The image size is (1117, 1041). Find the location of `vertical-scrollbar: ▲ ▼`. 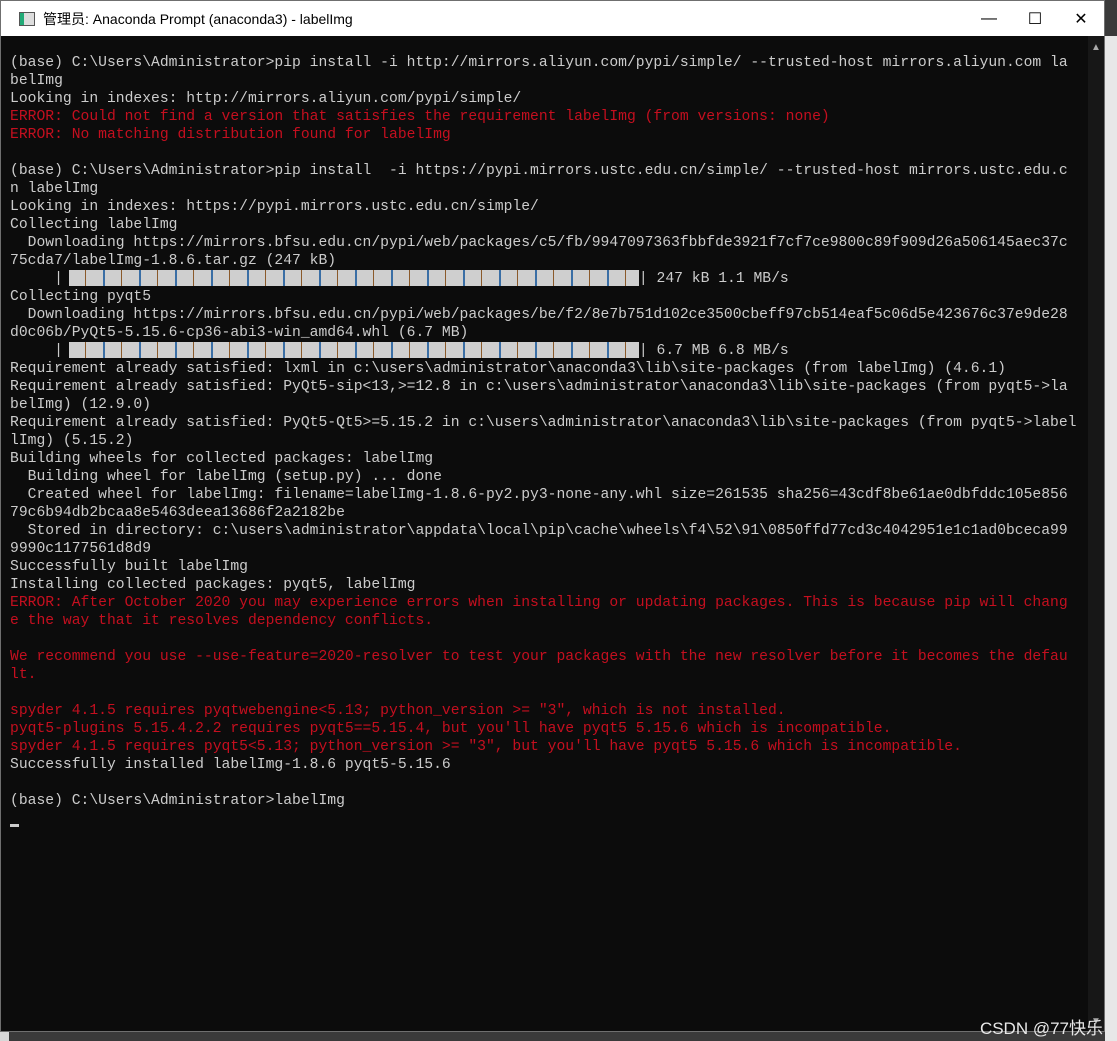

vertical-scrollbar: ▲ ▼ is located at coordinates (1096, 533).